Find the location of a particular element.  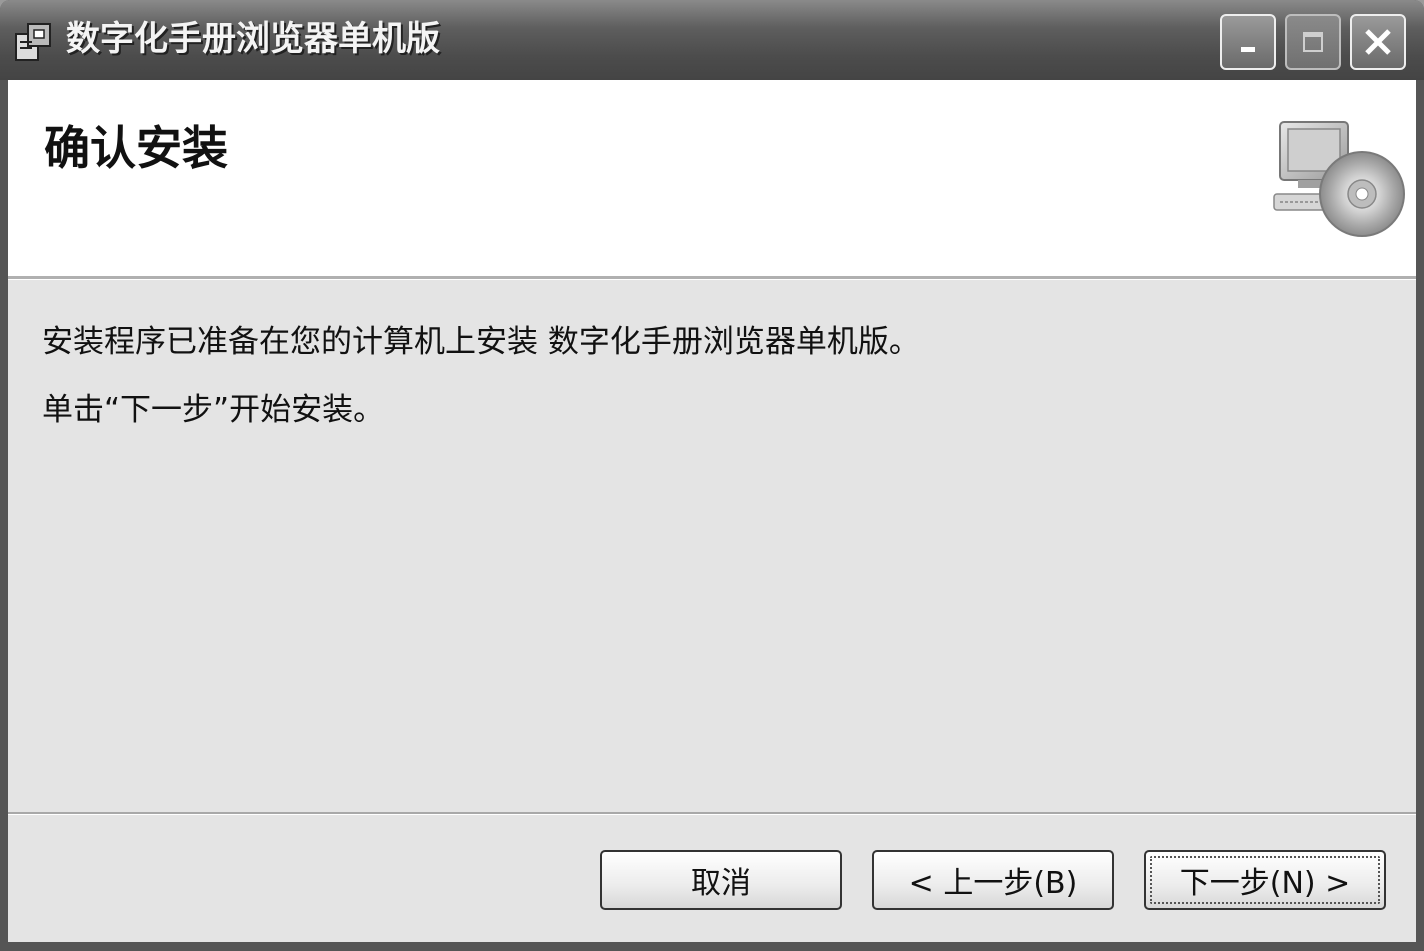

footer-divider is located at coordinates (712, 813).